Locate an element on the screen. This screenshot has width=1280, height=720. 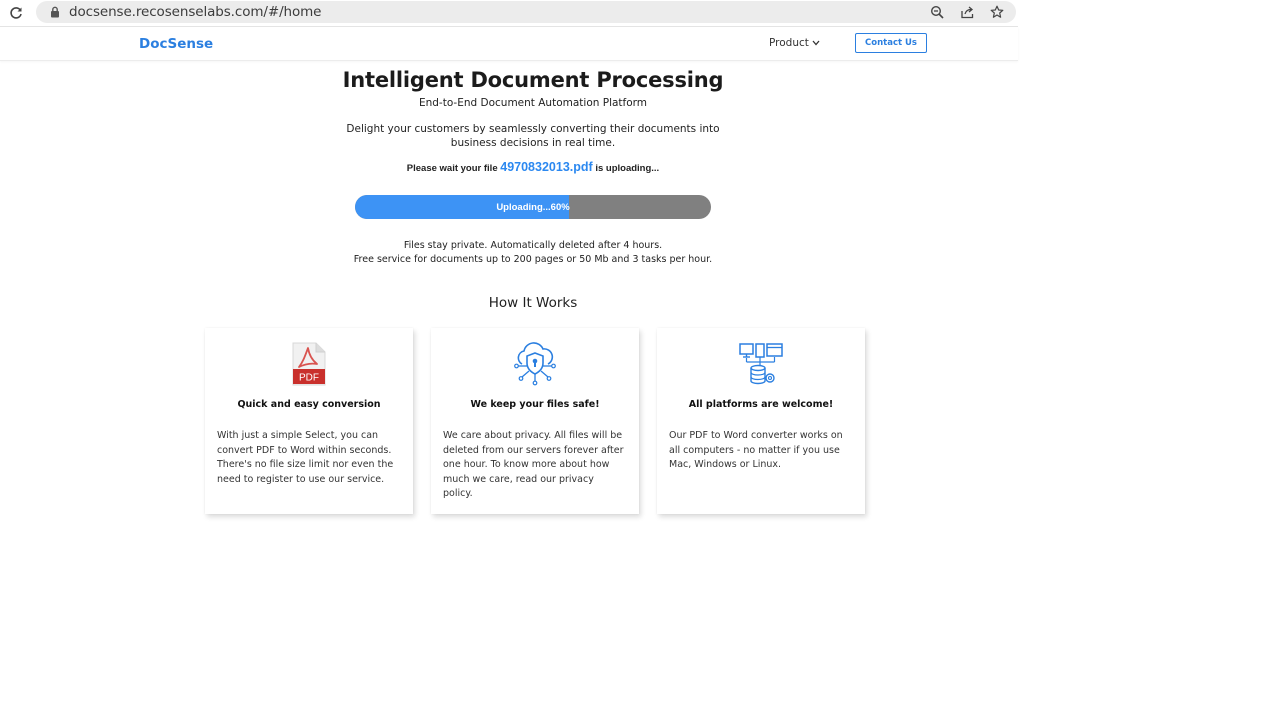
nav-product-menu: Product is located at coordinates (794, 43).